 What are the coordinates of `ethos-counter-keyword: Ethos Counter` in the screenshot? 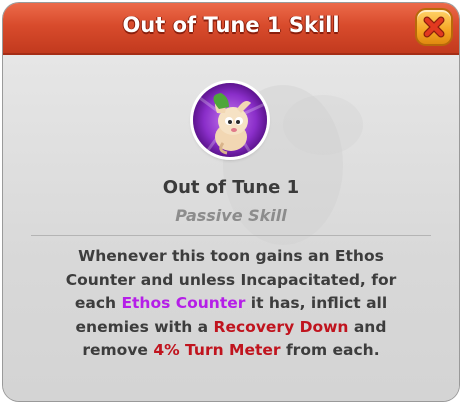 It's located at (183, 303).